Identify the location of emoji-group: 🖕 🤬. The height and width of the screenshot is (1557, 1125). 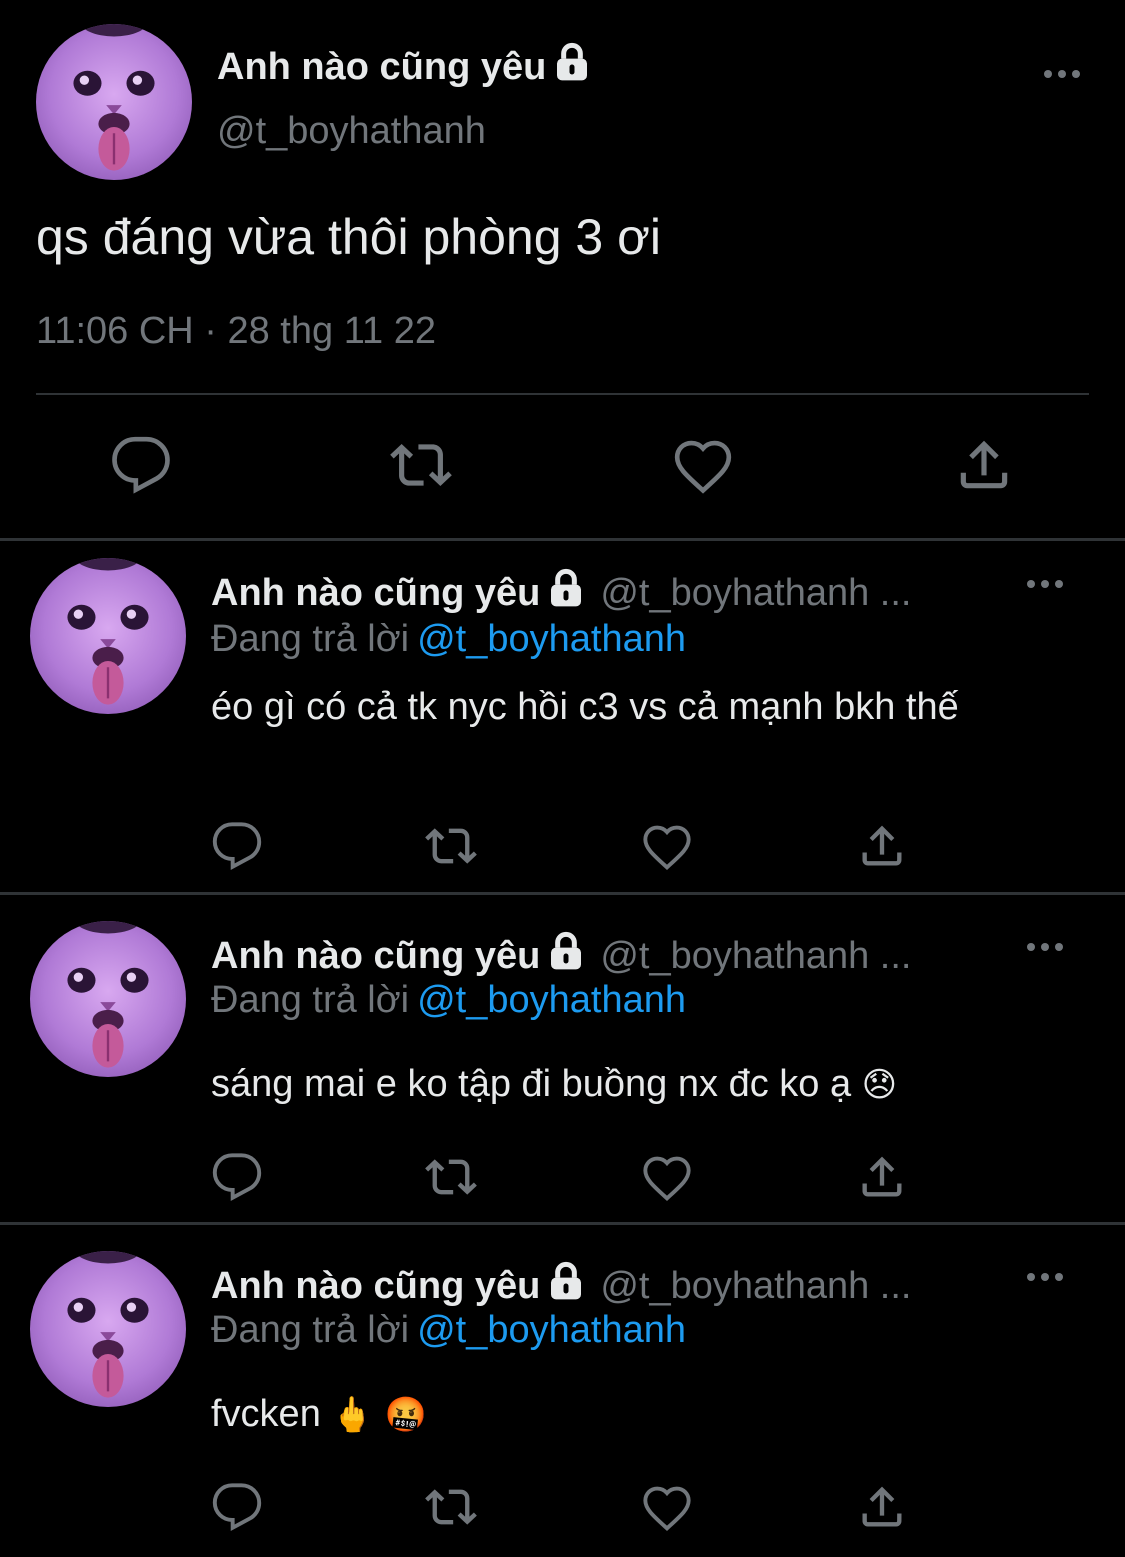
(379, 1415).